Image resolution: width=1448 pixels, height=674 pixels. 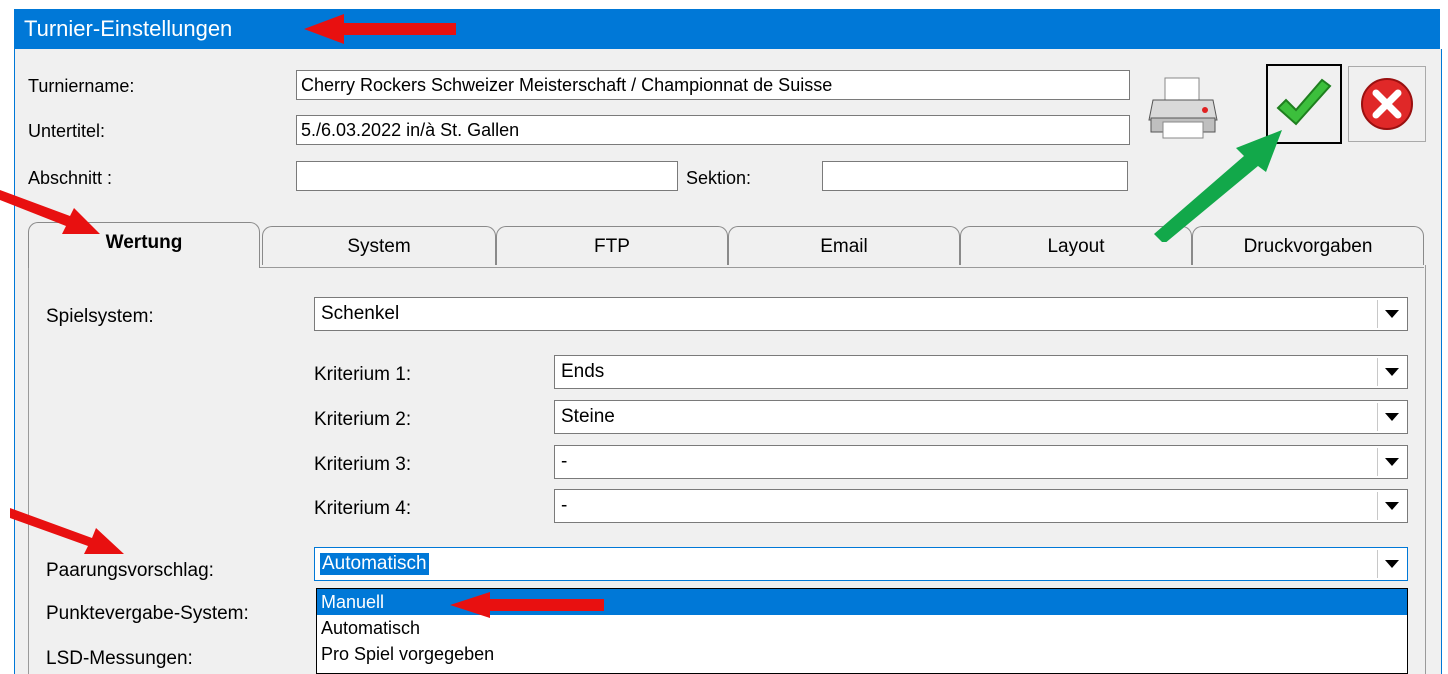 What do you see at coordinates (119, 658) in the screenshot?
I see `lsd-label: LSD-Messungen:` at bounding box center [119, 658].